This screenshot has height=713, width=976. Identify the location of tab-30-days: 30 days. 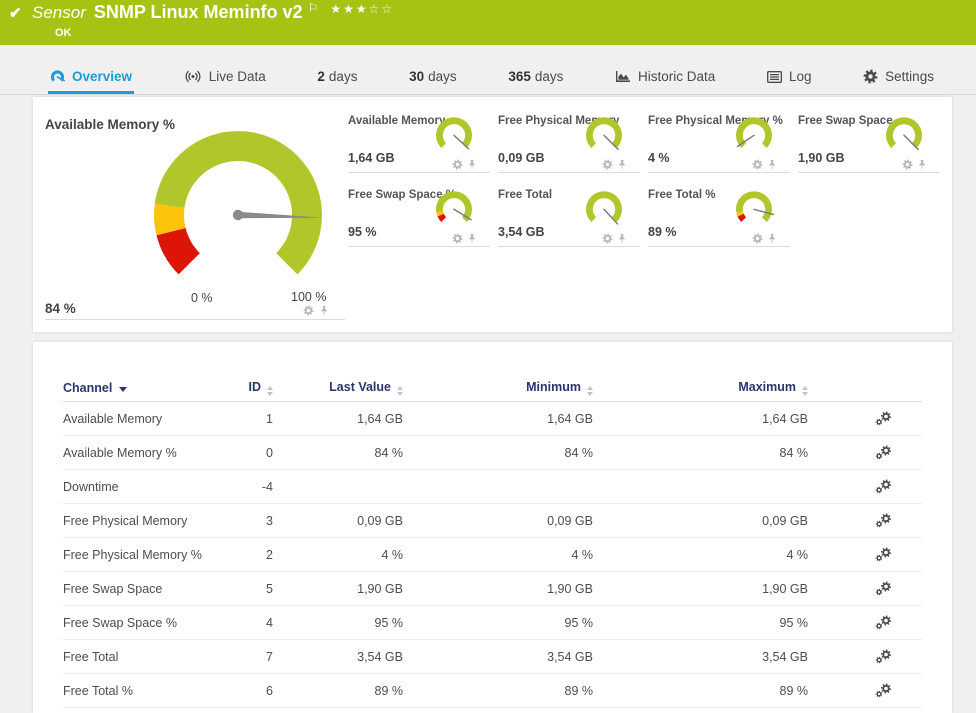
(433, 78).